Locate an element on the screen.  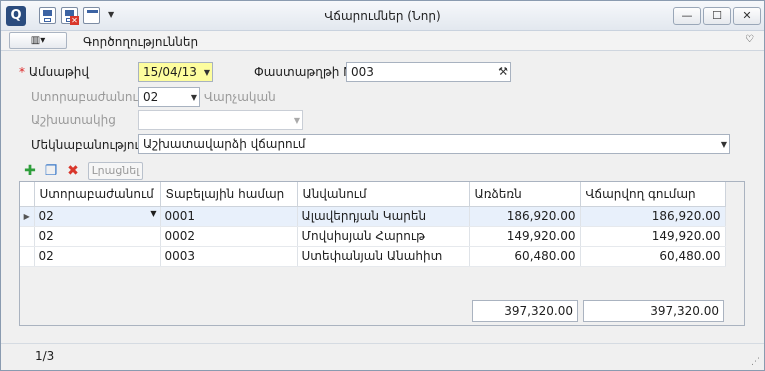
table-cell: 0003 is located at coordinates (229, 256).